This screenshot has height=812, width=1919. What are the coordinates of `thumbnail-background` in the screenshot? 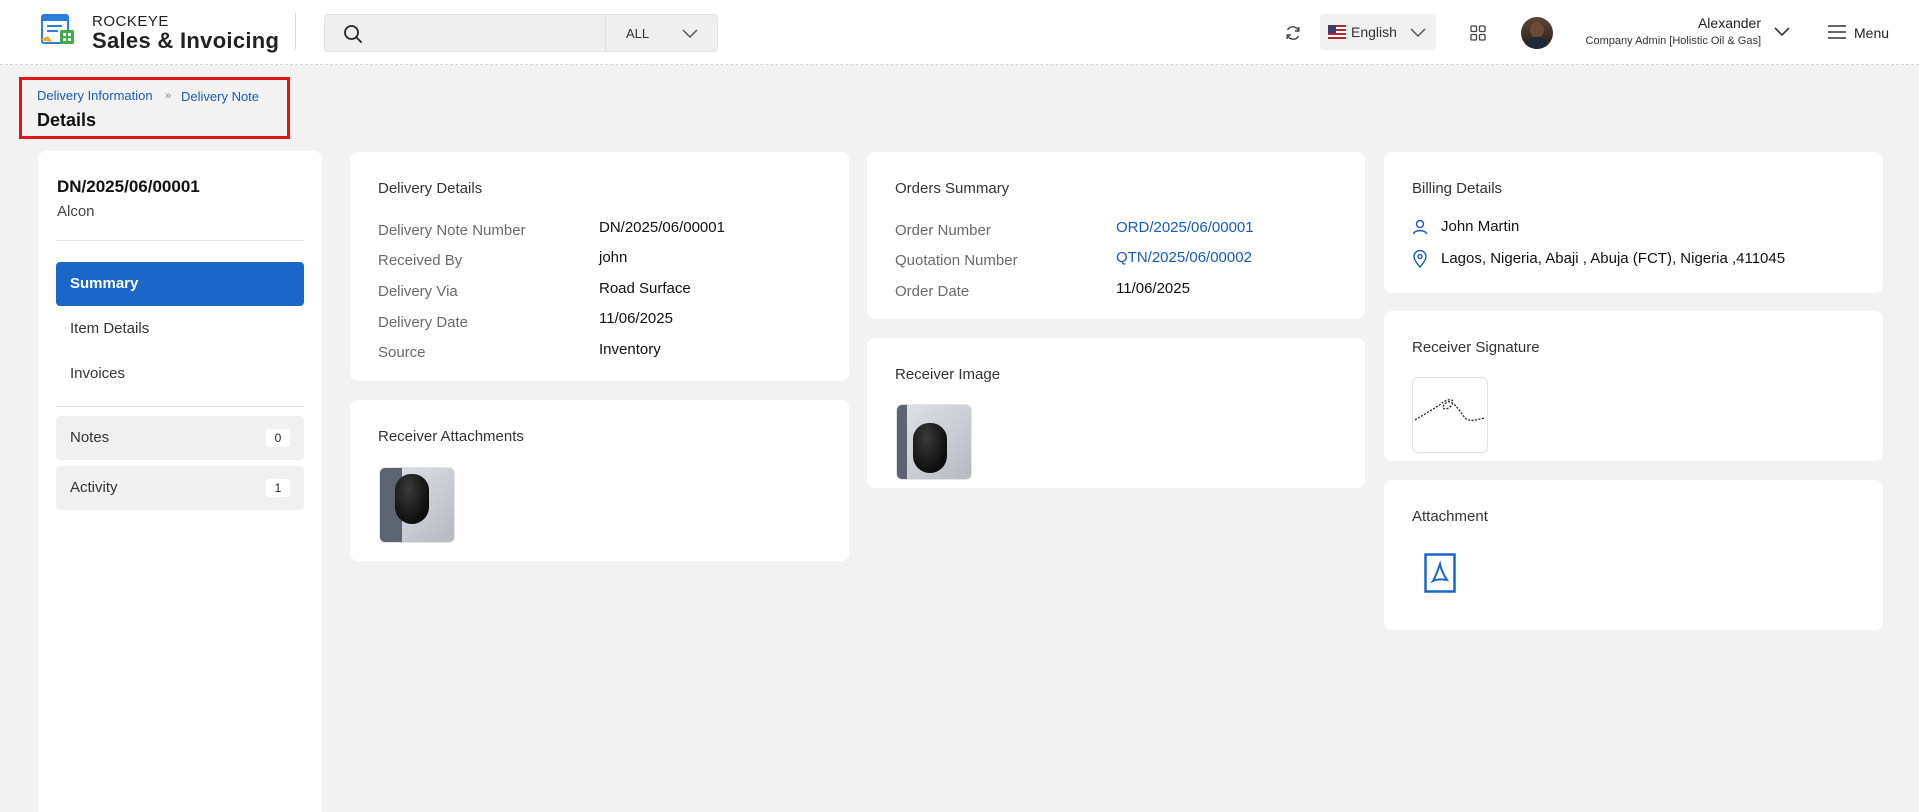 It's located at (902, 442).